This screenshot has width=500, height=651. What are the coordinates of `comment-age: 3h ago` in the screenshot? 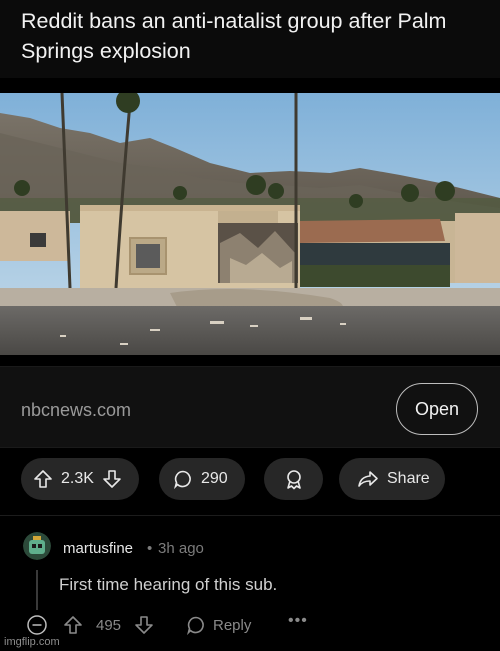 It's located at (181, 548).